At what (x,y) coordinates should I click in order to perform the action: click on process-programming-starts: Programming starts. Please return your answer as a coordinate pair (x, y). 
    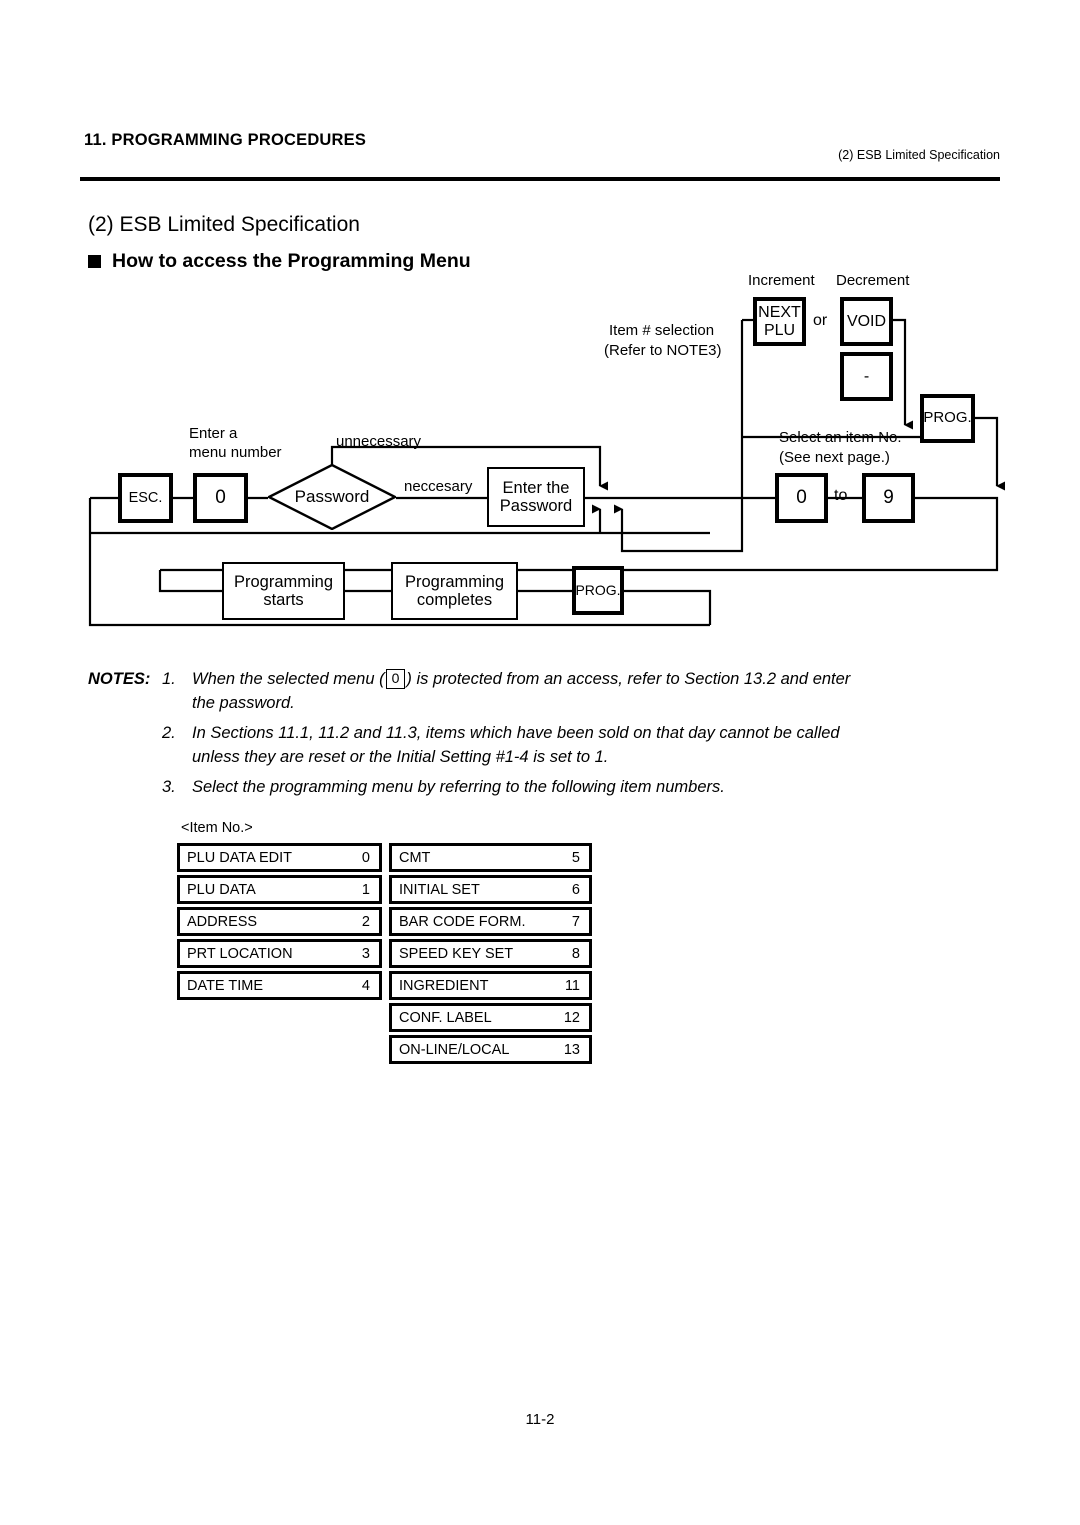
    Looking at the image, I should click on (283, 591).